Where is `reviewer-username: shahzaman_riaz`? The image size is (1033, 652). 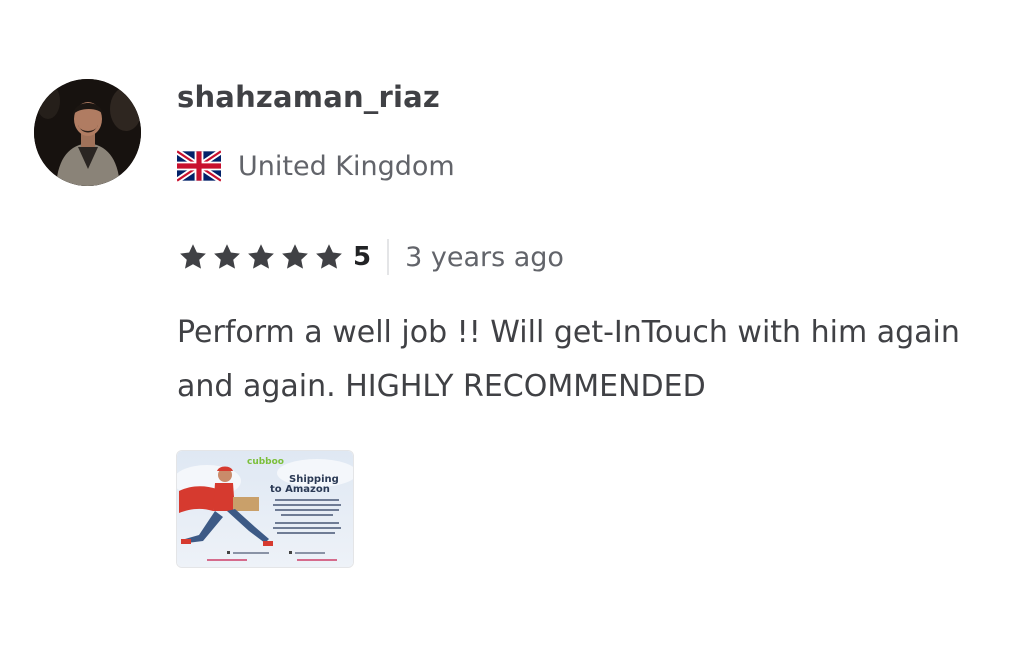
reviewer-username: shahzaman_riaz is located at coordinates (308, 97).